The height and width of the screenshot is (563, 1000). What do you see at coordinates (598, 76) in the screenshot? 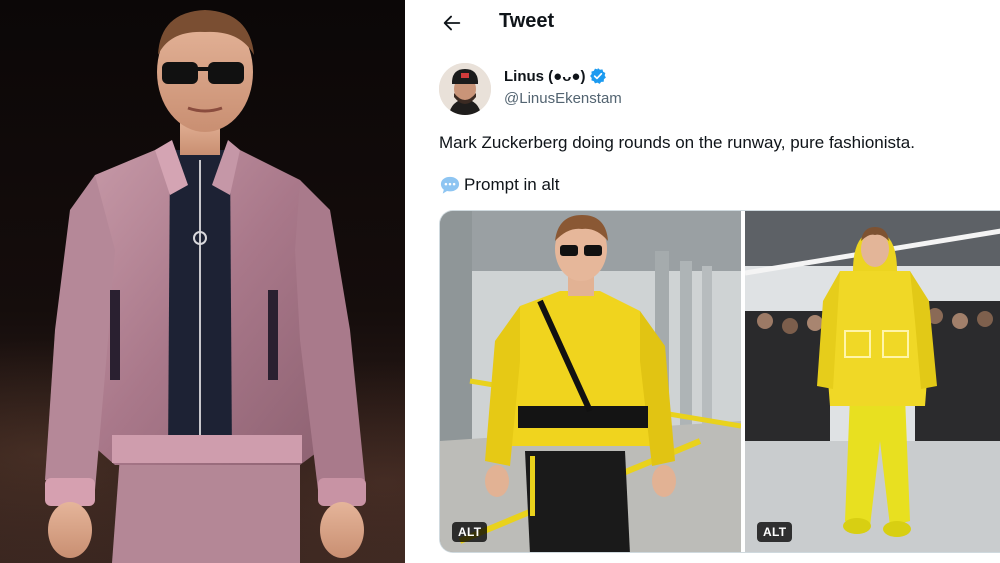
I see `verified-badge-icon` at bounding box center [598, 76].